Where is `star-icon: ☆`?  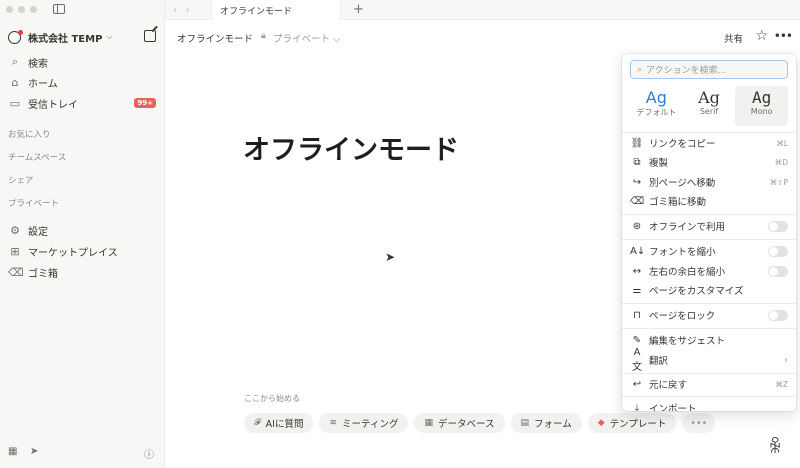 star-icon: ☆ is located at coordinates (761, 36).